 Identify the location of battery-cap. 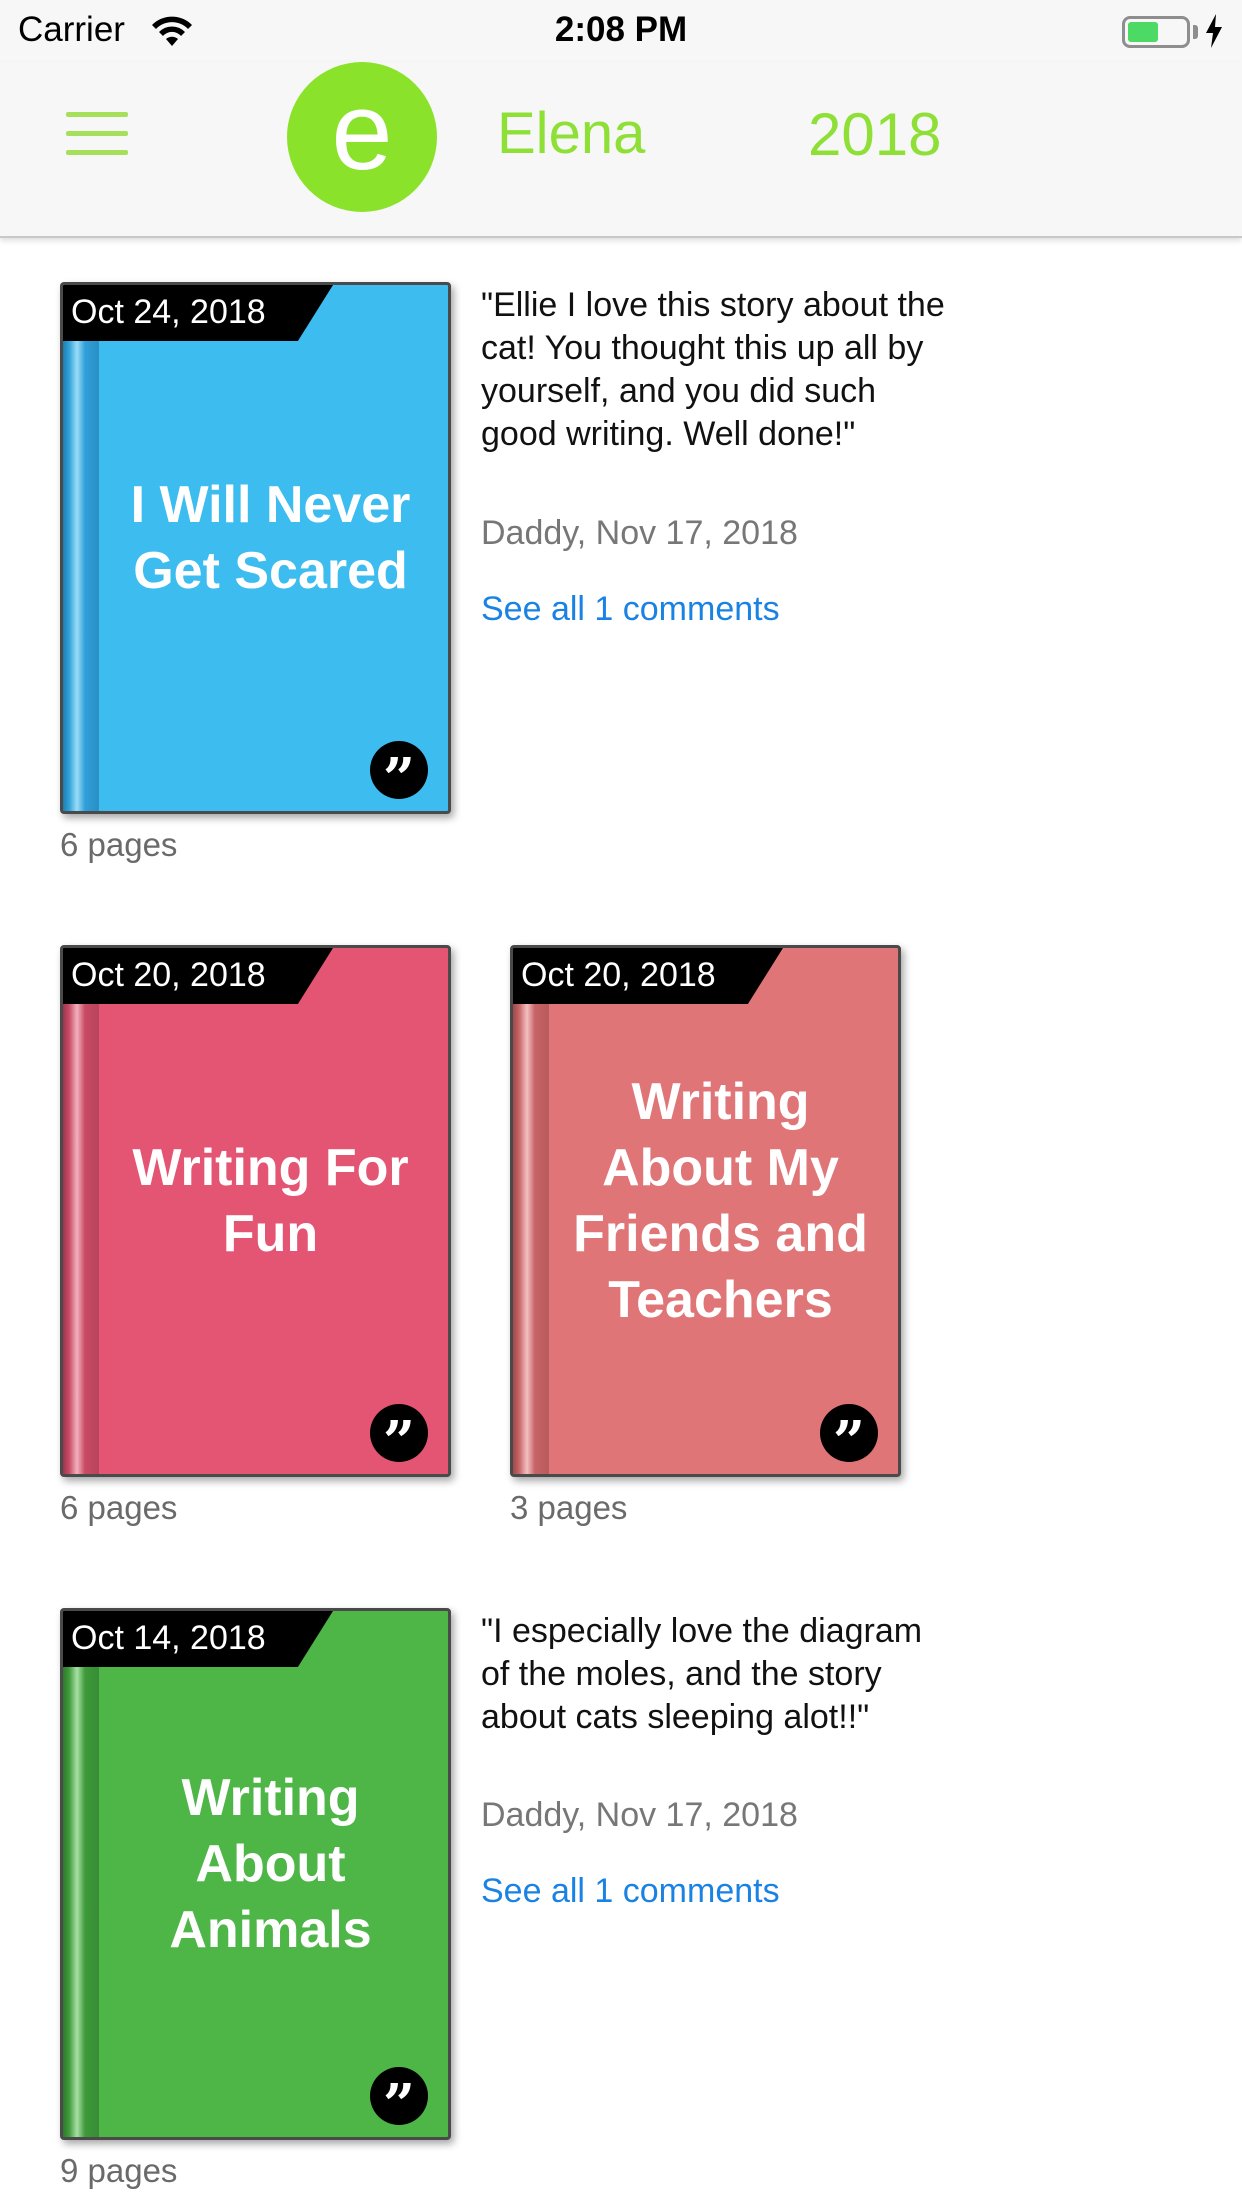
(1195, 32).